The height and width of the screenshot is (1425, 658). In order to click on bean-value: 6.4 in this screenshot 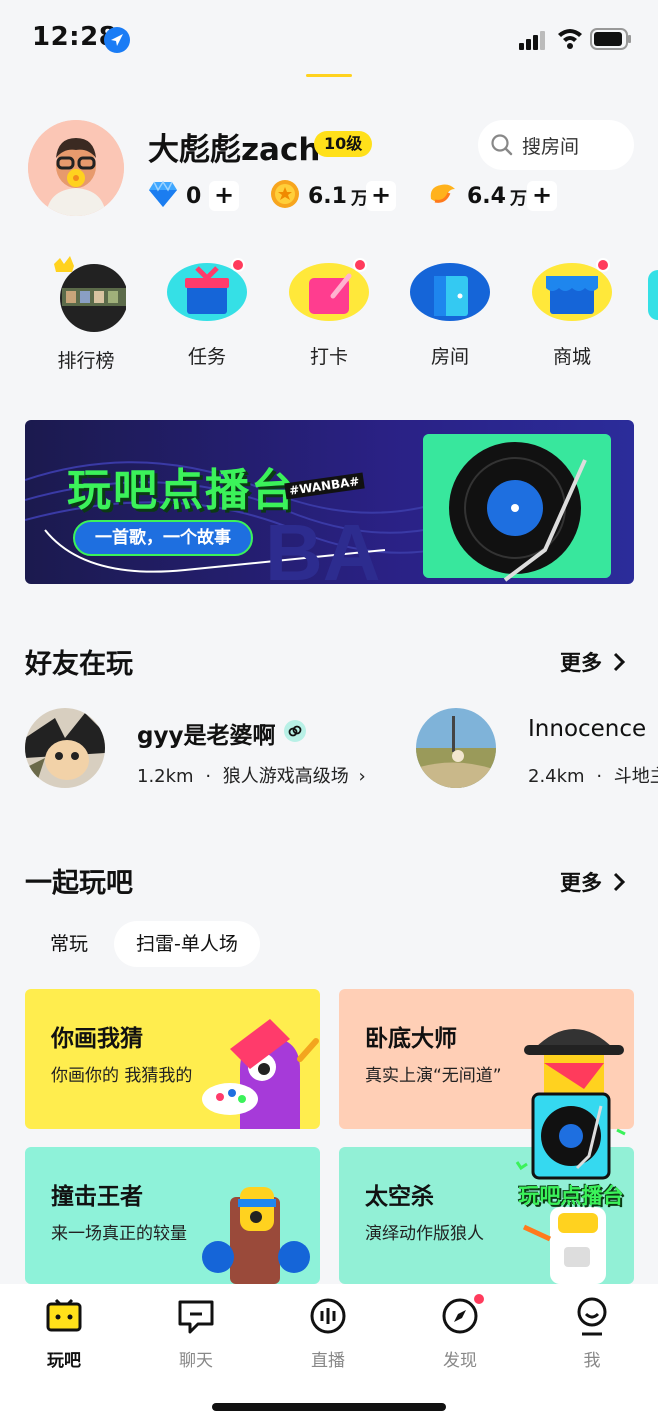, I will do `click(486, 196)`.